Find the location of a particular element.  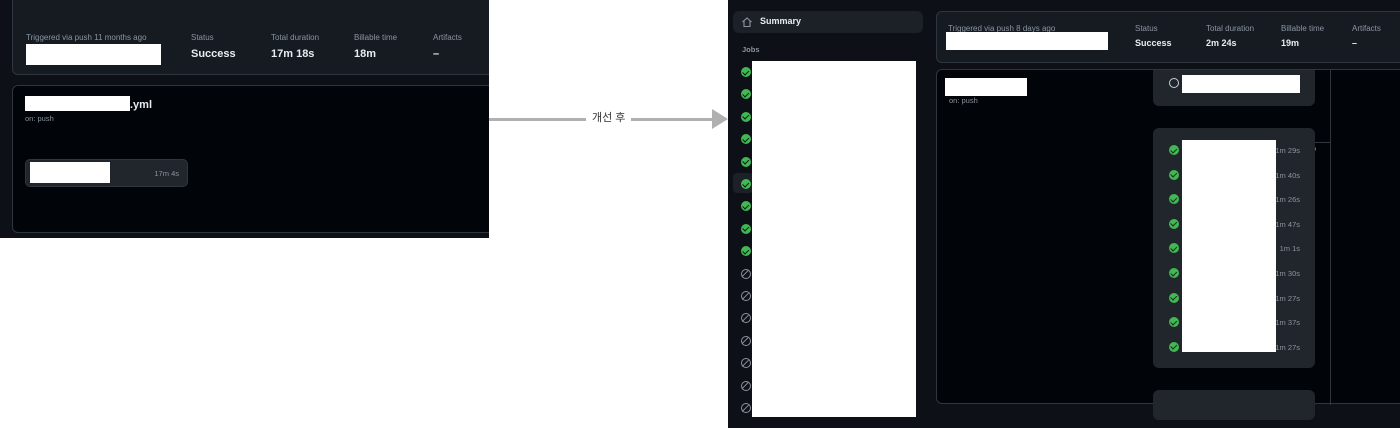

summary-label: Summary is located at coordinates (781, 21).